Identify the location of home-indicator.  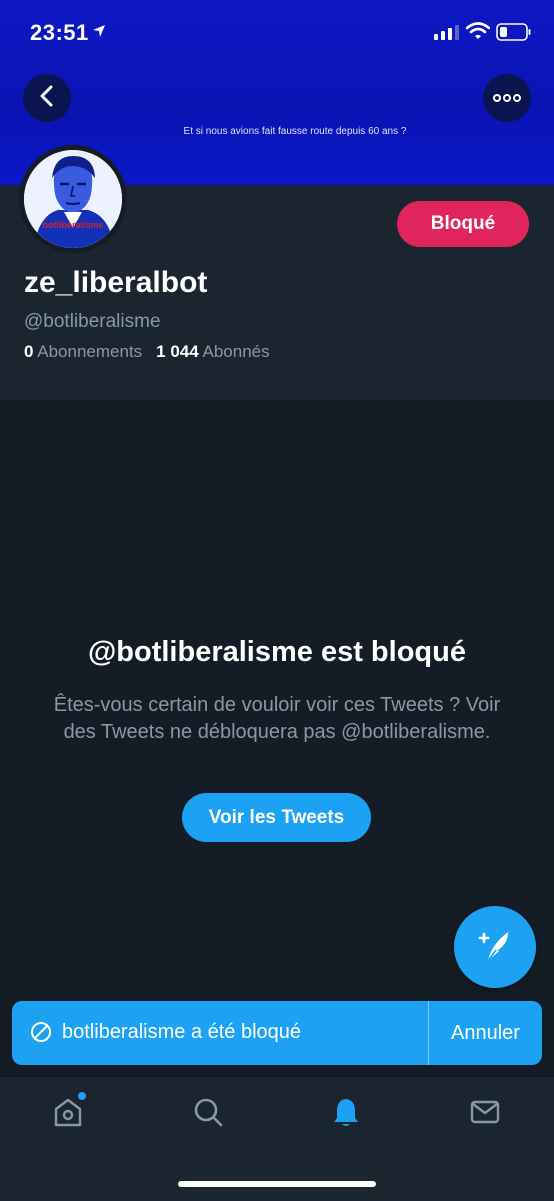
(277, 1184).